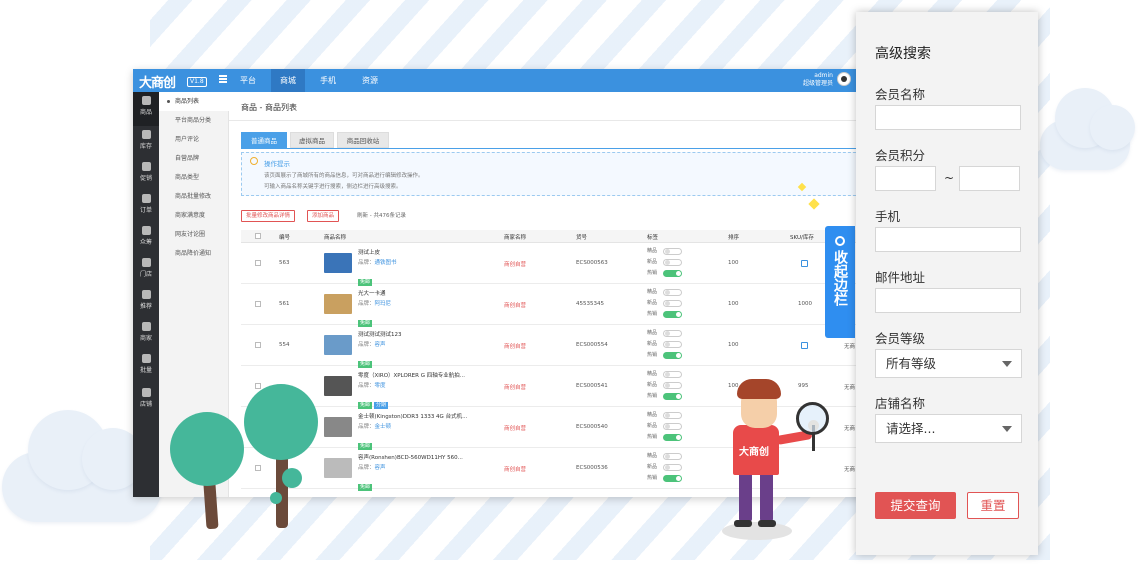 This screenshot has height=567, width=1143. What do you see at coordinates (146, 367) in the screenshot?
I see `sidebar-item-batch: 批量` at bounding box center [146, 367].